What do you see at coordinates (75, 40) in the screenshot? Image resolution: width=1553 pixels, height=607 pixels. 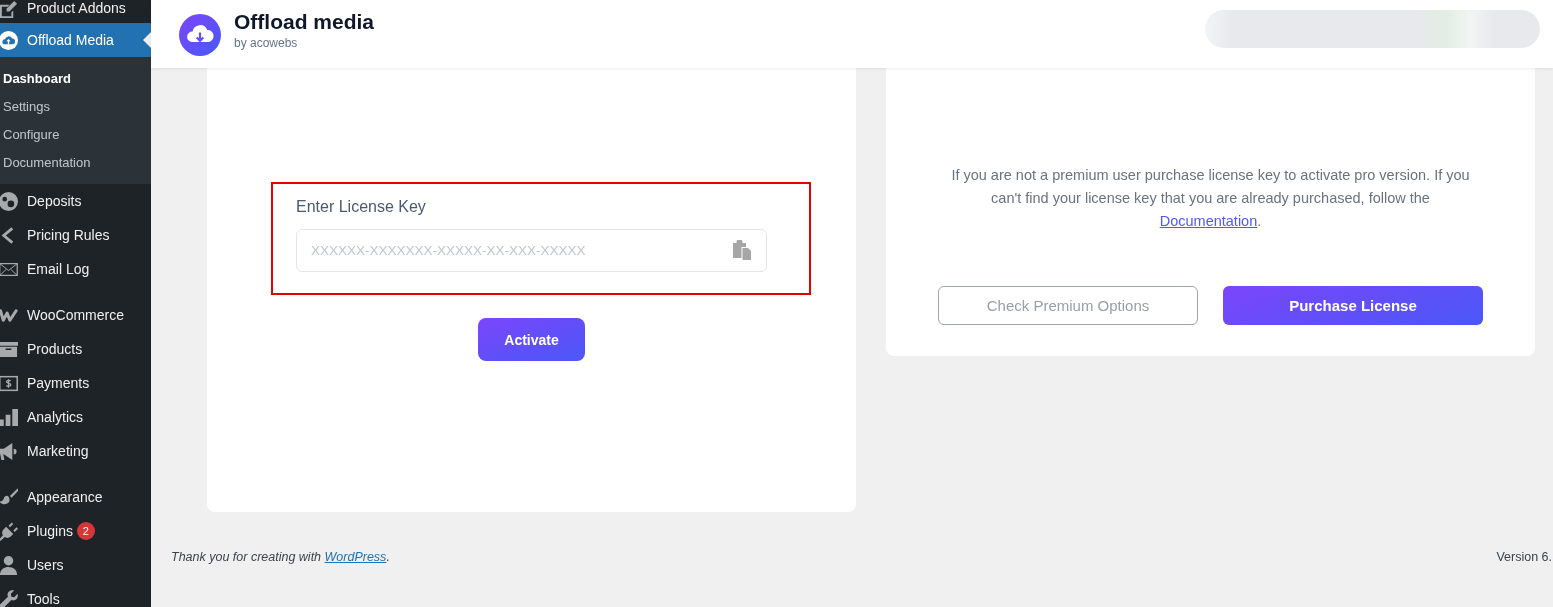 I see `sidebar-menu-item: Offload Media` at bounding box center [75, 40].